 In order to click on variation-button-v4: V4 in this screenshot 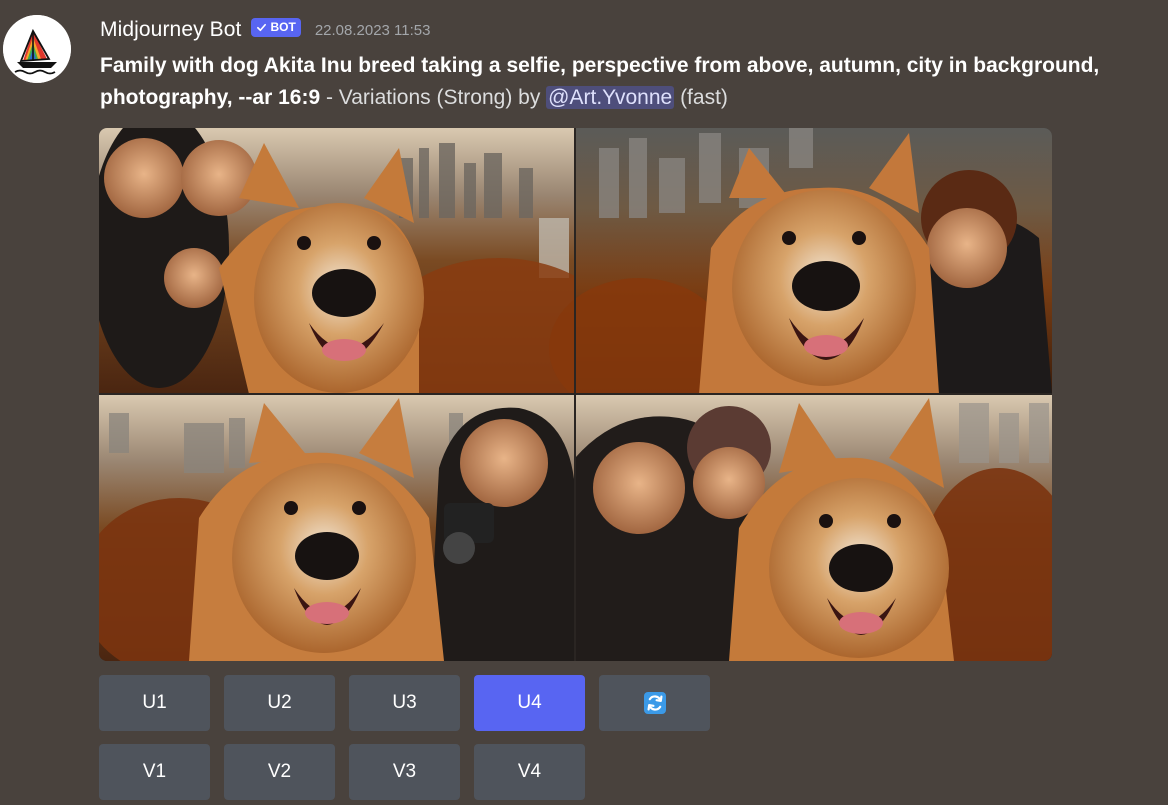, I will do `click(529, 772)`.